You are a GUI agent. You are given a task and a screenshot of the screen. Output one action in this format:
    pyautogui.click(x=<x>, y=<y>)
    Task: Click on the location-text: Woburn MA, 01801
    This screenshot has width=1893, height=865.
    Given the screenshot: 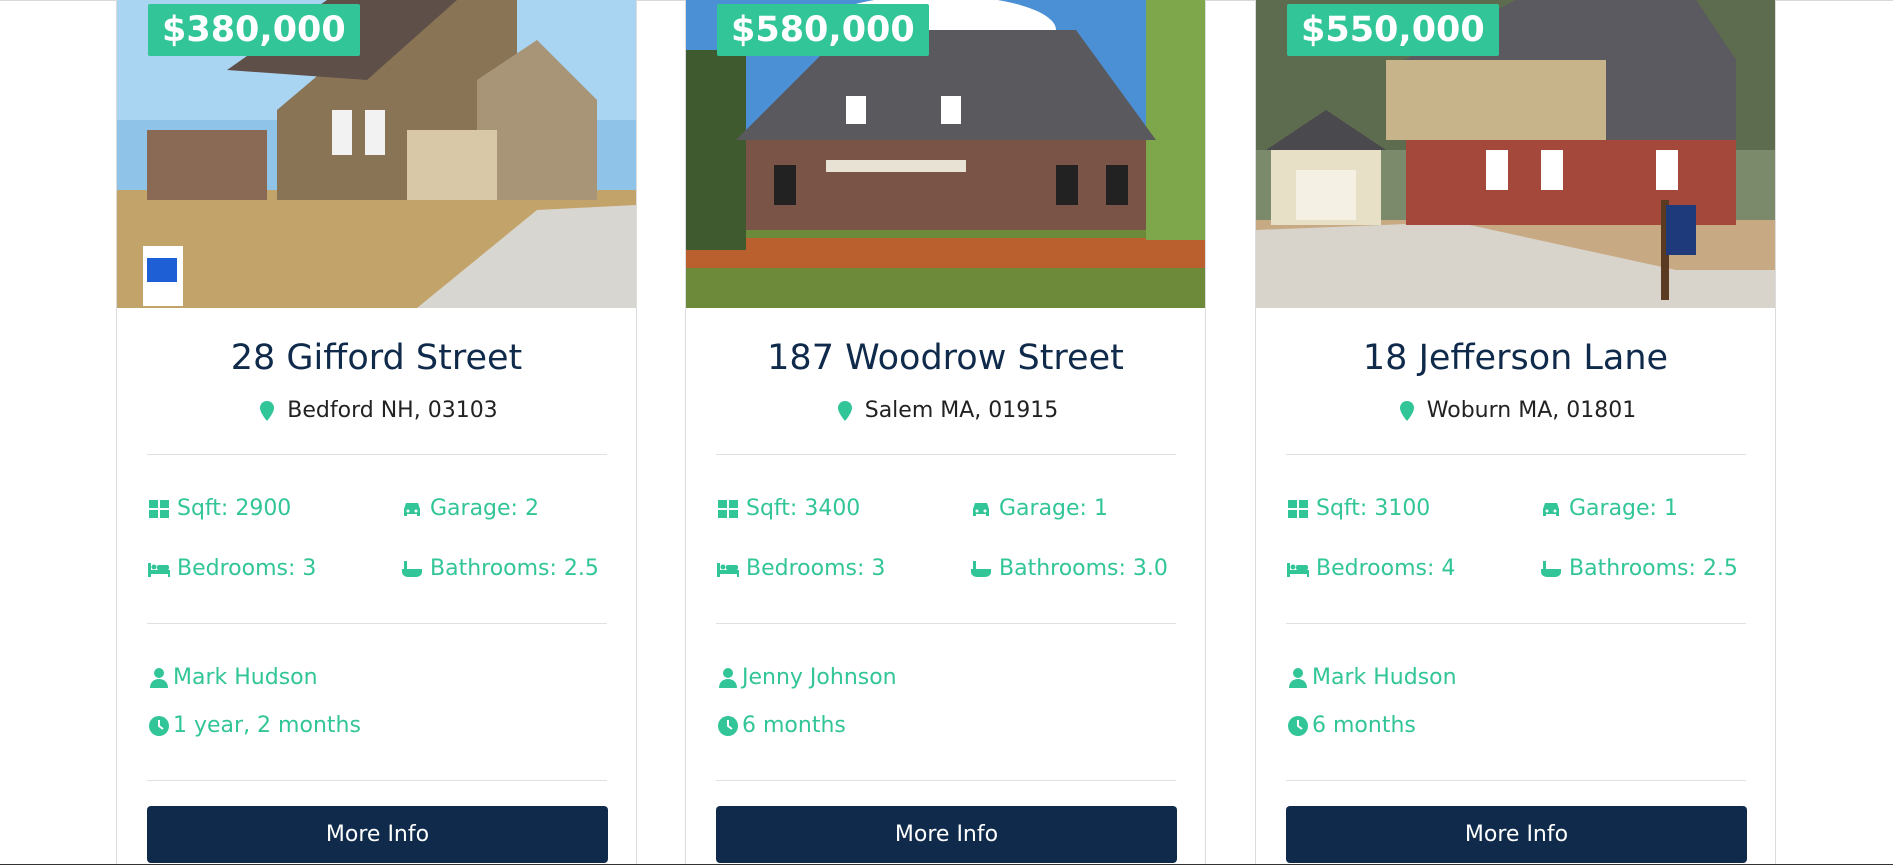 What is the action you would take?
    pyautogui.click(x=1531, y=410)
    